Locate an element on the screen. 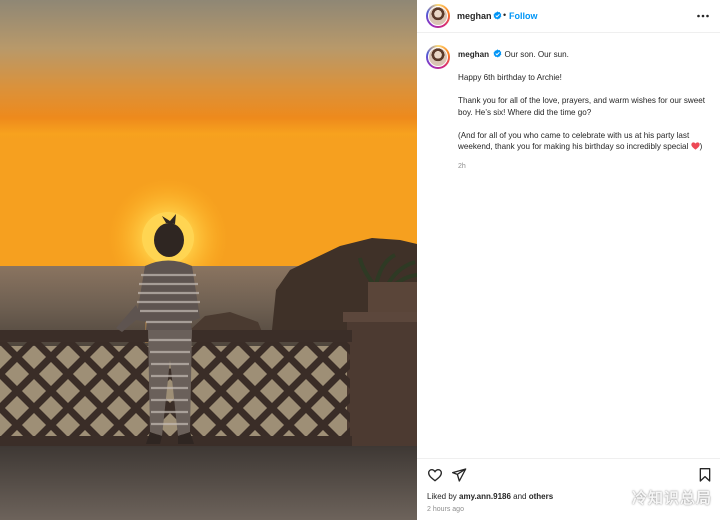 Image resolution: width=720 pixels, height=520 pixels. caption-username: meghan is located at coordinates (473, 54).